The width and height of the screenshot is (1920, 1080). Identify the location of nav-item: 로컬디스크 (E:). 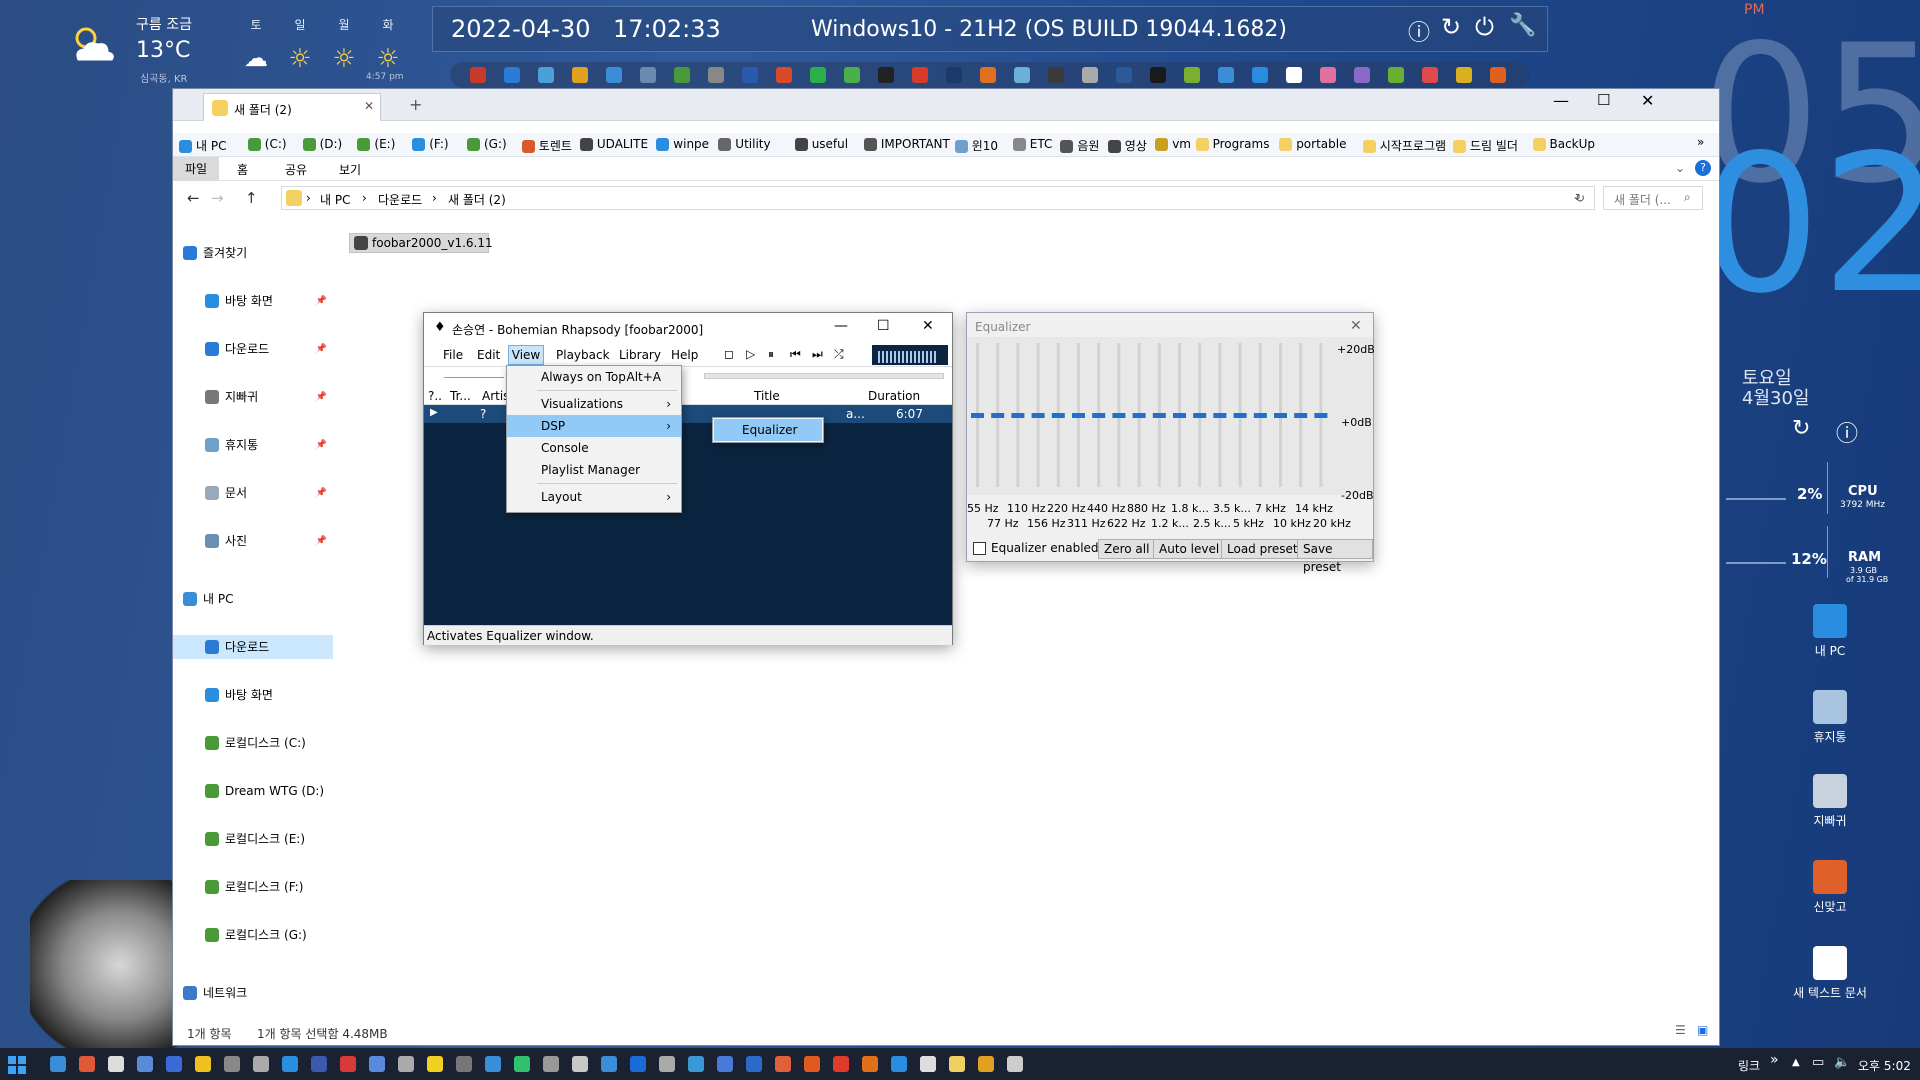
(253, 839).